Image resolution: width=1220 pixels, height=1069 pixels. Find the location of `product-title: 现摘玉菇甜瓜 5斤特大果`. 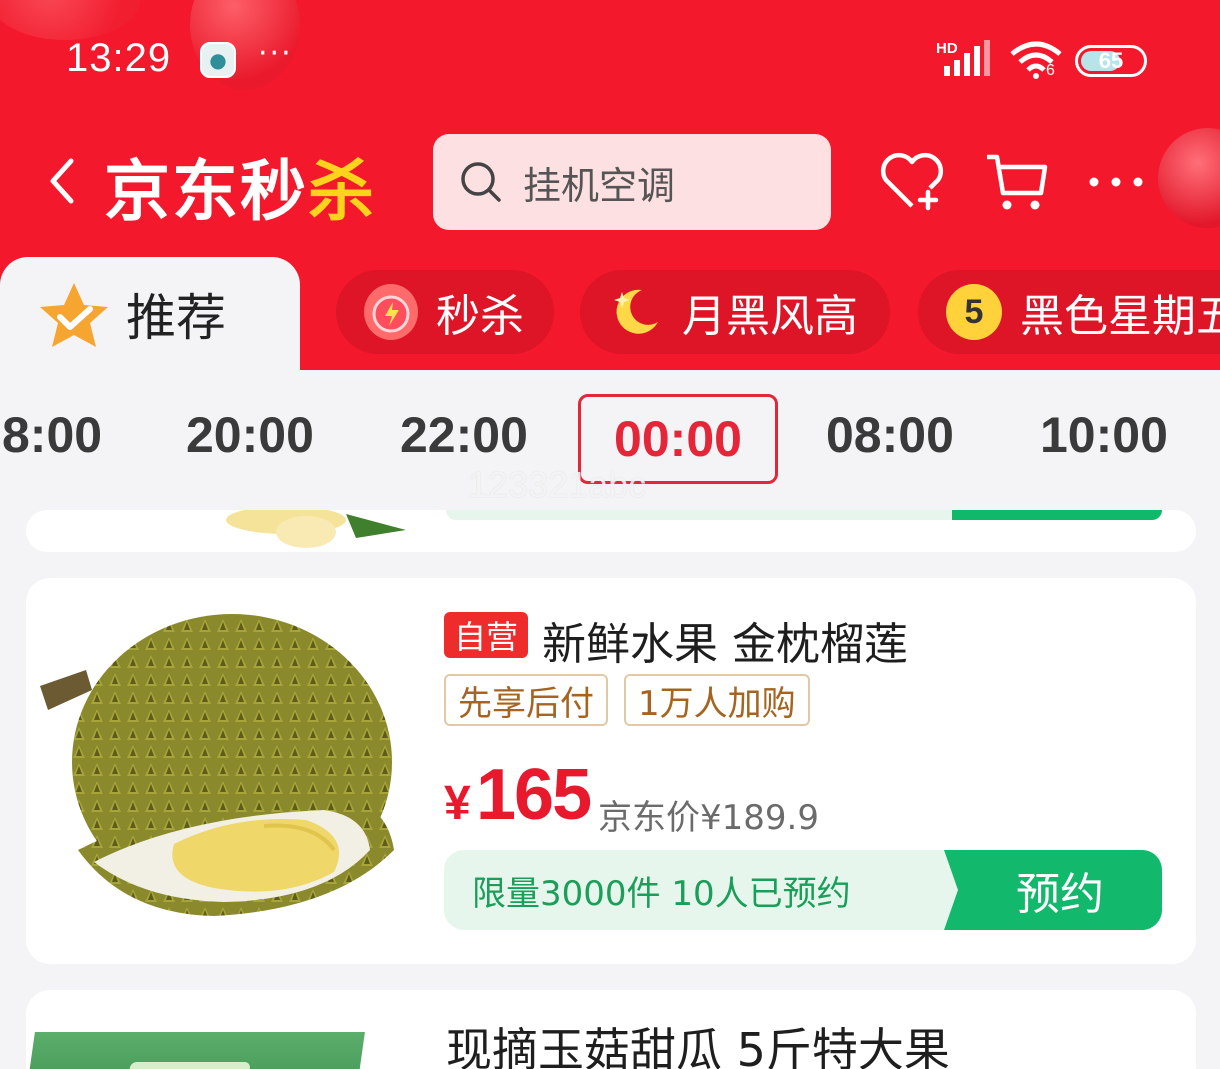

product-title: 现摘玉菇甜瓜 5斤特大果 is located at coordinates (698, 1041).